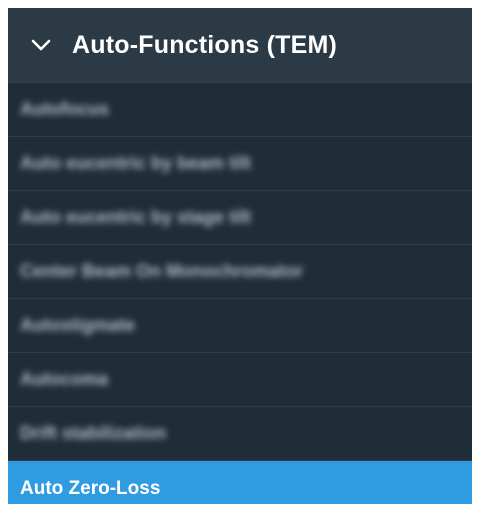 This screenshot has height=516, width=481. I want to click on list-item-label: Auto eucentric by stage tilt, so click(136, 217).